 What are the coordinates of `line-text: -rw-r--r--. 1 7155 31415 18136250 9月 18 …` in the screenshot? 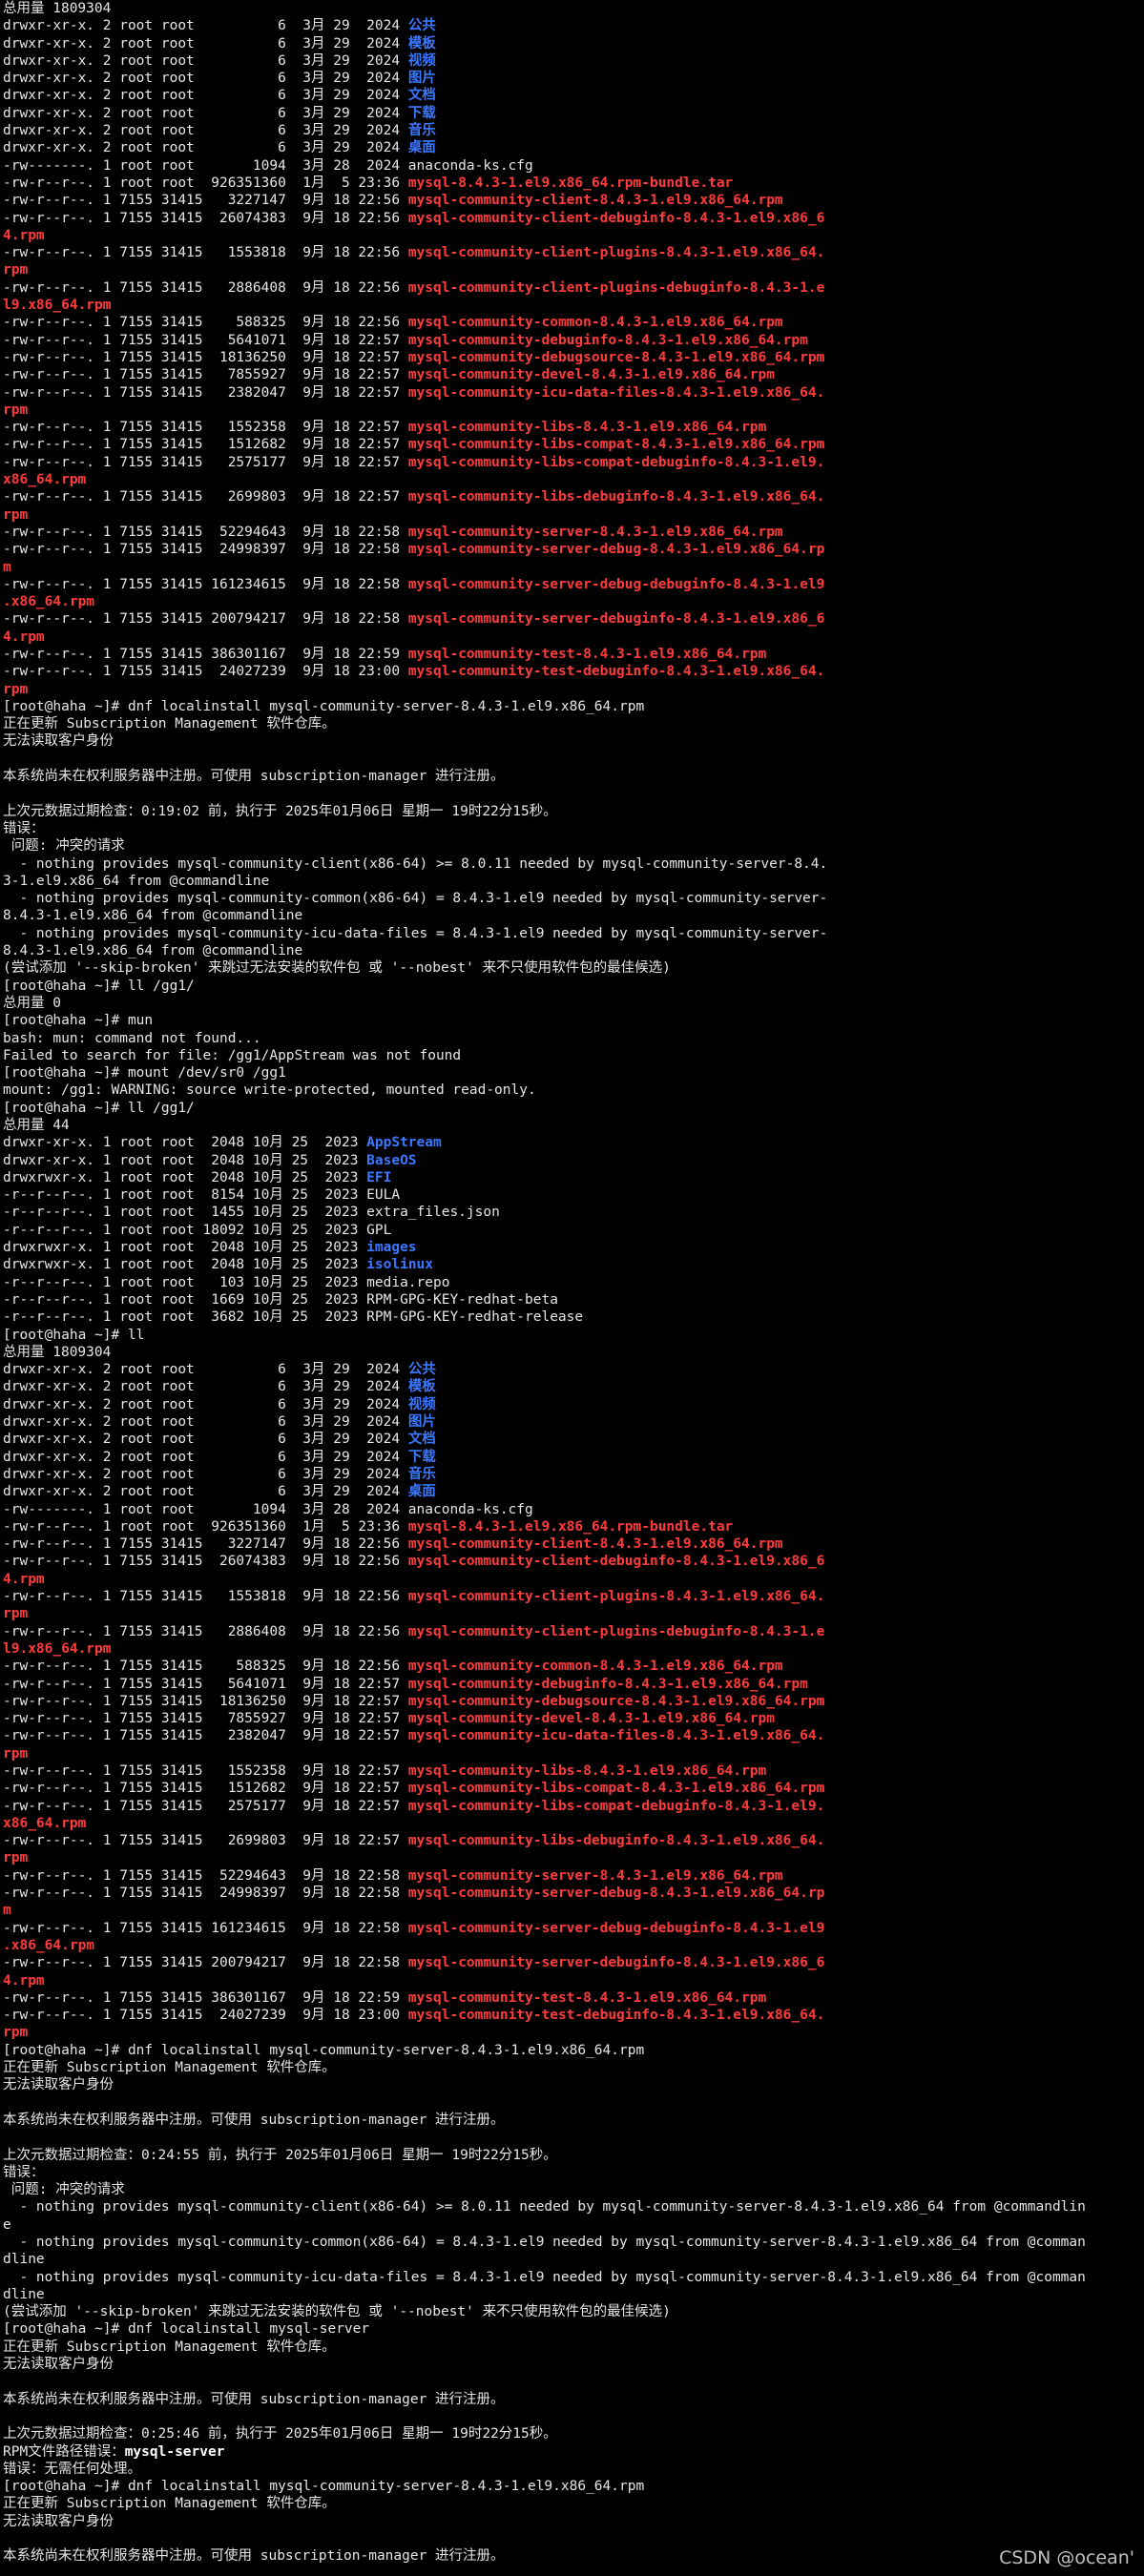 It's located at (206, 1701).